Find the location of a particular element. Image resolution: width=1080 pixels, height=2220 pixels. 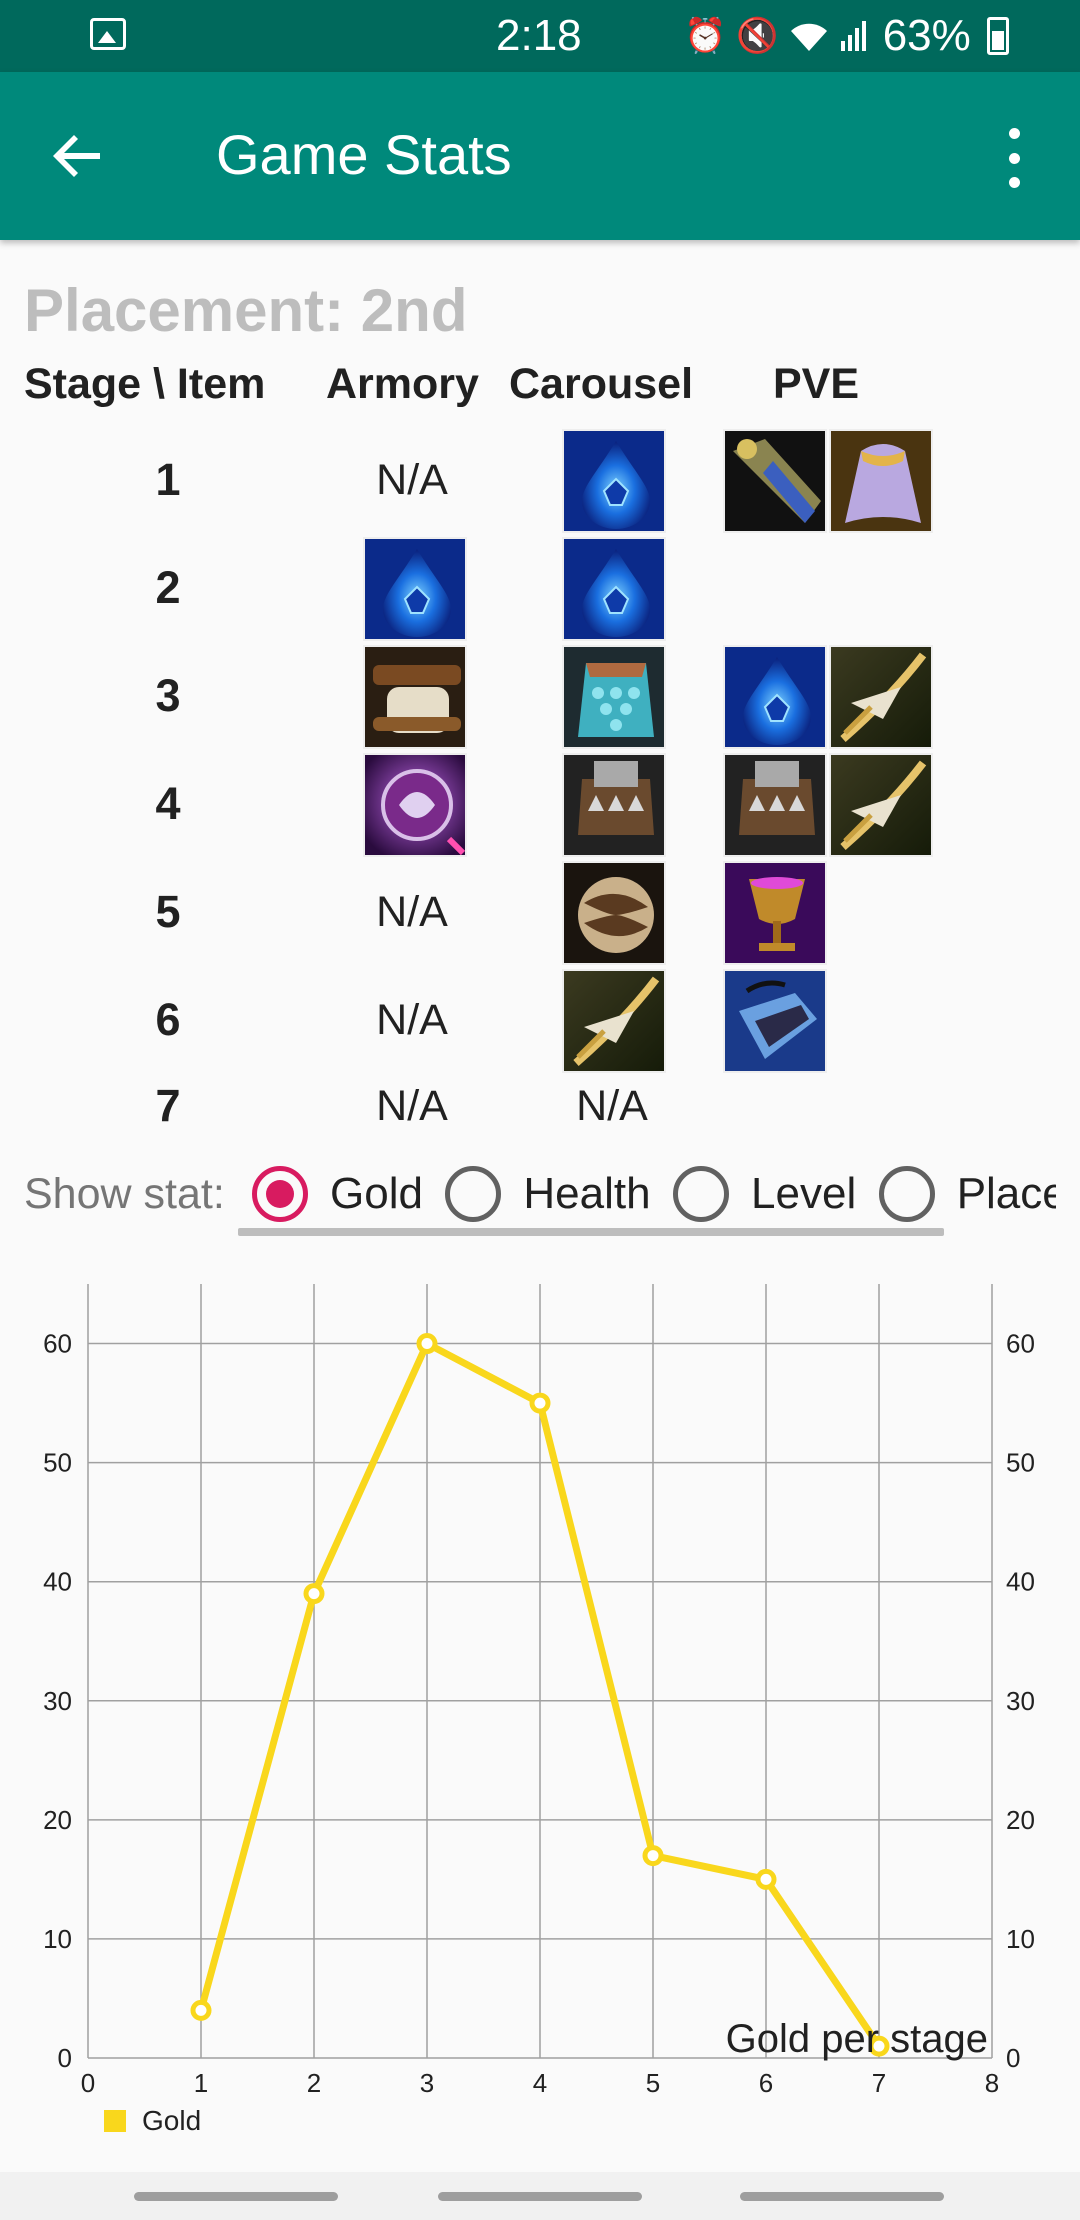

y-tick-label-left: 20 is located at coordinates (57, 1820).